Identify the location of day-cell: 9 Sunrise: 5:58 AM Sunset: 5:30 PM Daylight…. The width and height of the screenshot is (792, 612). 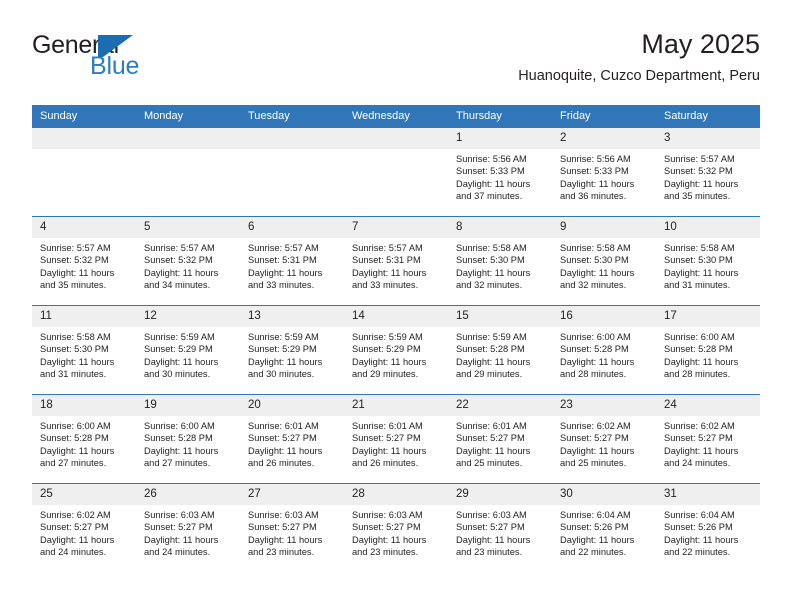
(604, 261).